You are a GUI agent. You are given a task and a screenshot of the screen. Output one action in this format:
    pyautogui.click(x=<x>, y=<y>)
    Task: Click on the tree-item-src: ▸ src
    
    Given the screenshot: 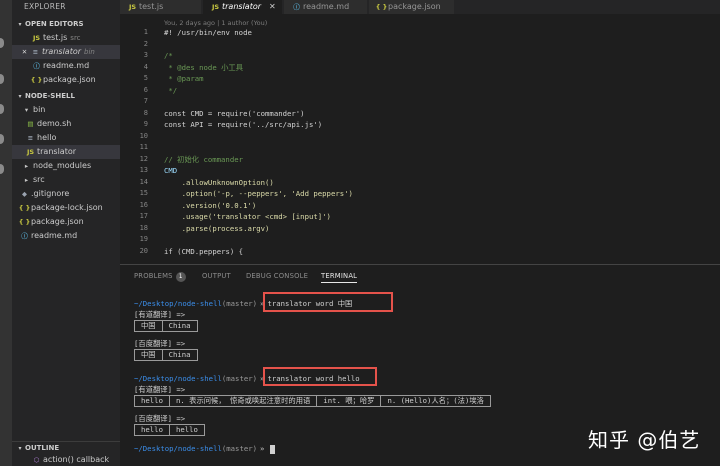 What is the action you would take?
    pyautogui.click(x=66, y=180)
    